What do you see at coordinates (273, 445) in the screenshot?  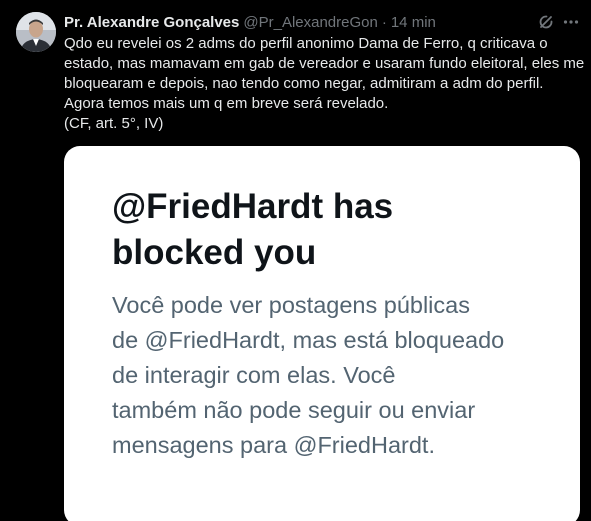 I see `blocked-description-line: mensagens para @FriedHardt.` at bounding box center [273, 445].